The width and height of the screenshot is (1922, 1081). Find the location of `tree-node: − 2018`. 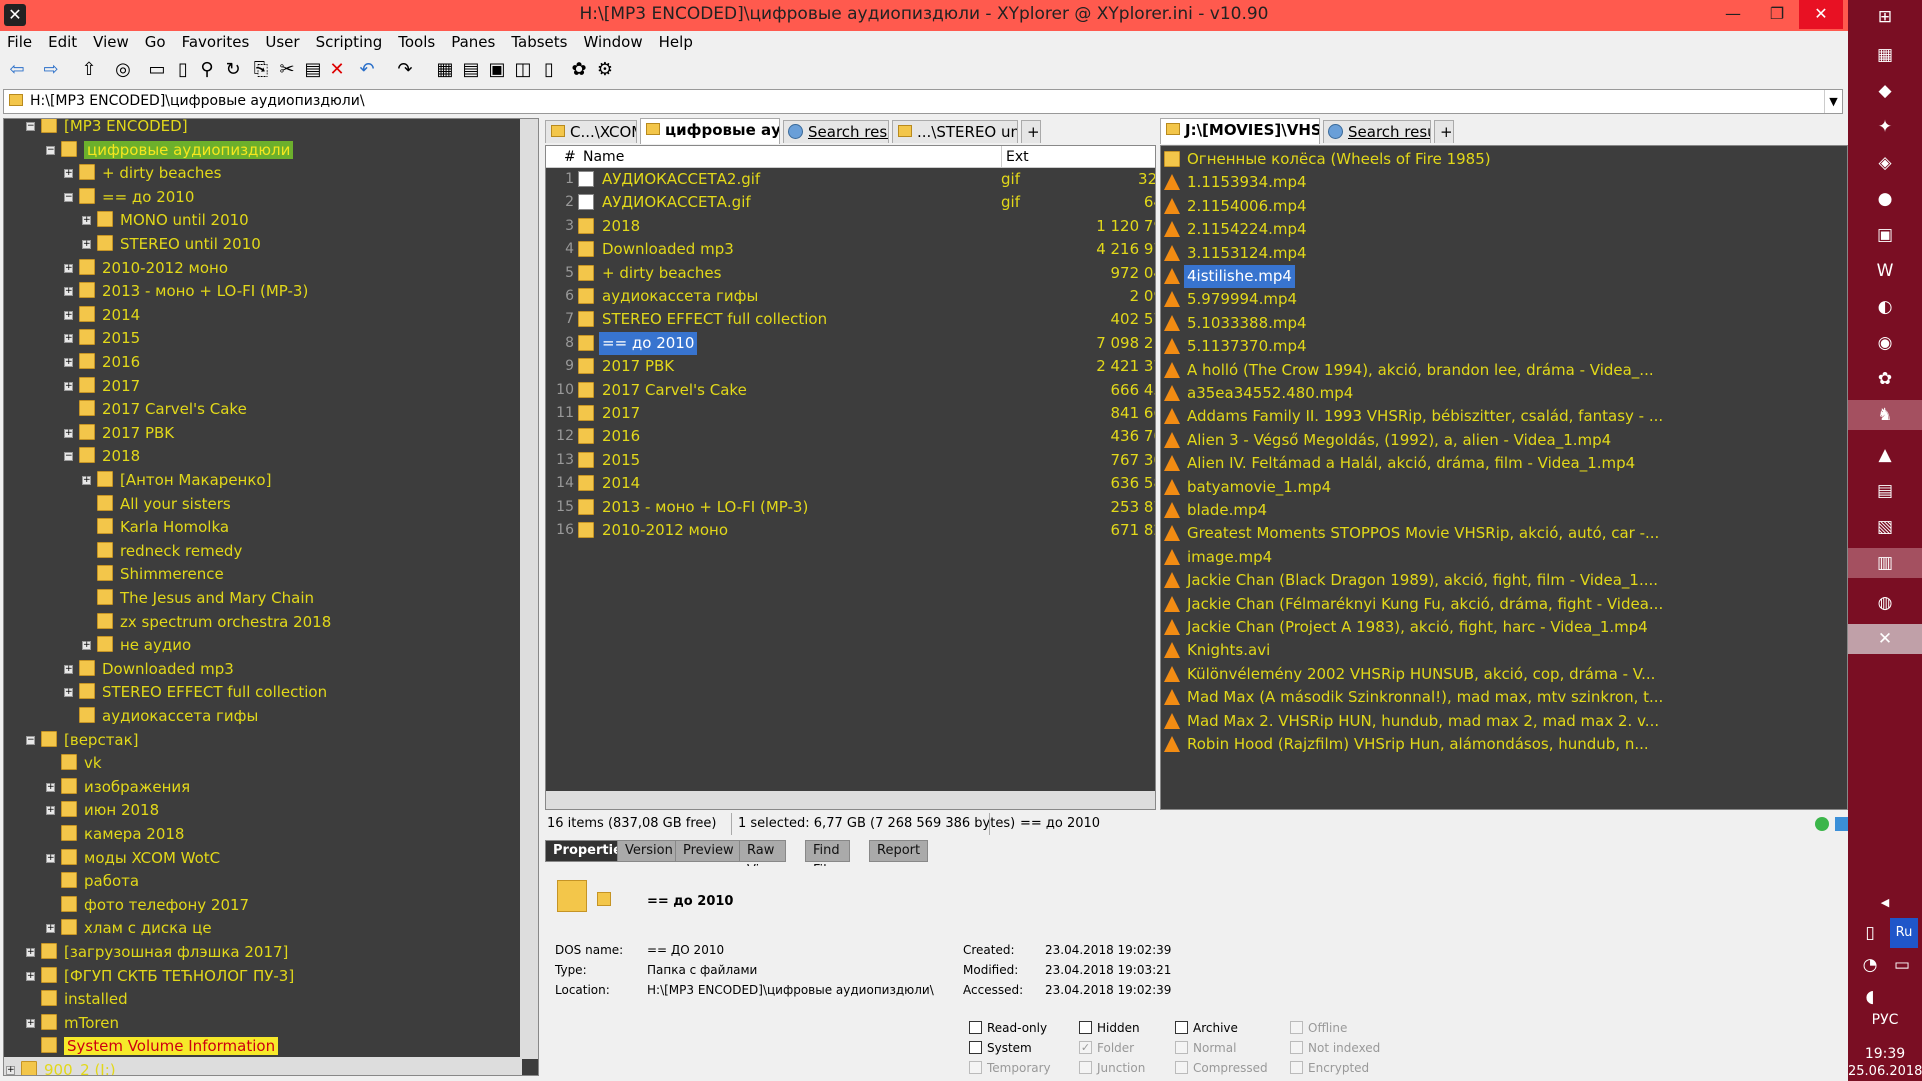

tree-node: − 2018 is located at coordinates (102, 456).